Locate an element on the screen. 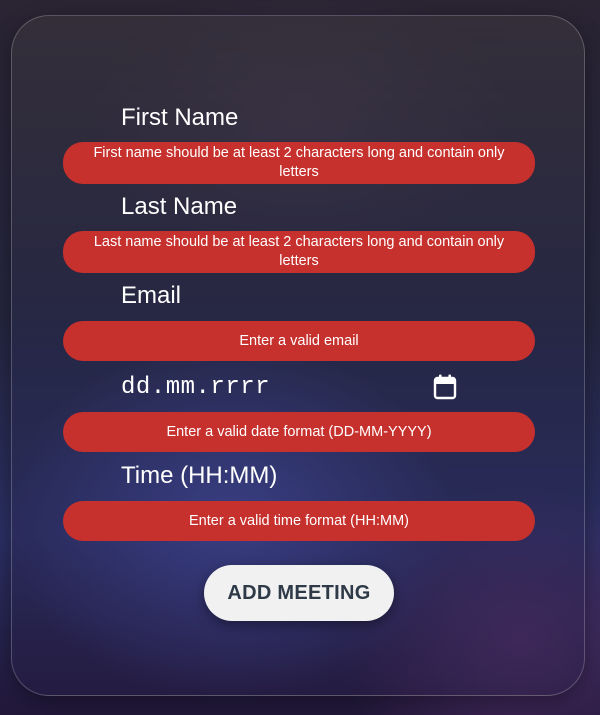 This screenshot has height=715, width=600. email-error-text: Enter a valid email is located at coordinates (299, 340).